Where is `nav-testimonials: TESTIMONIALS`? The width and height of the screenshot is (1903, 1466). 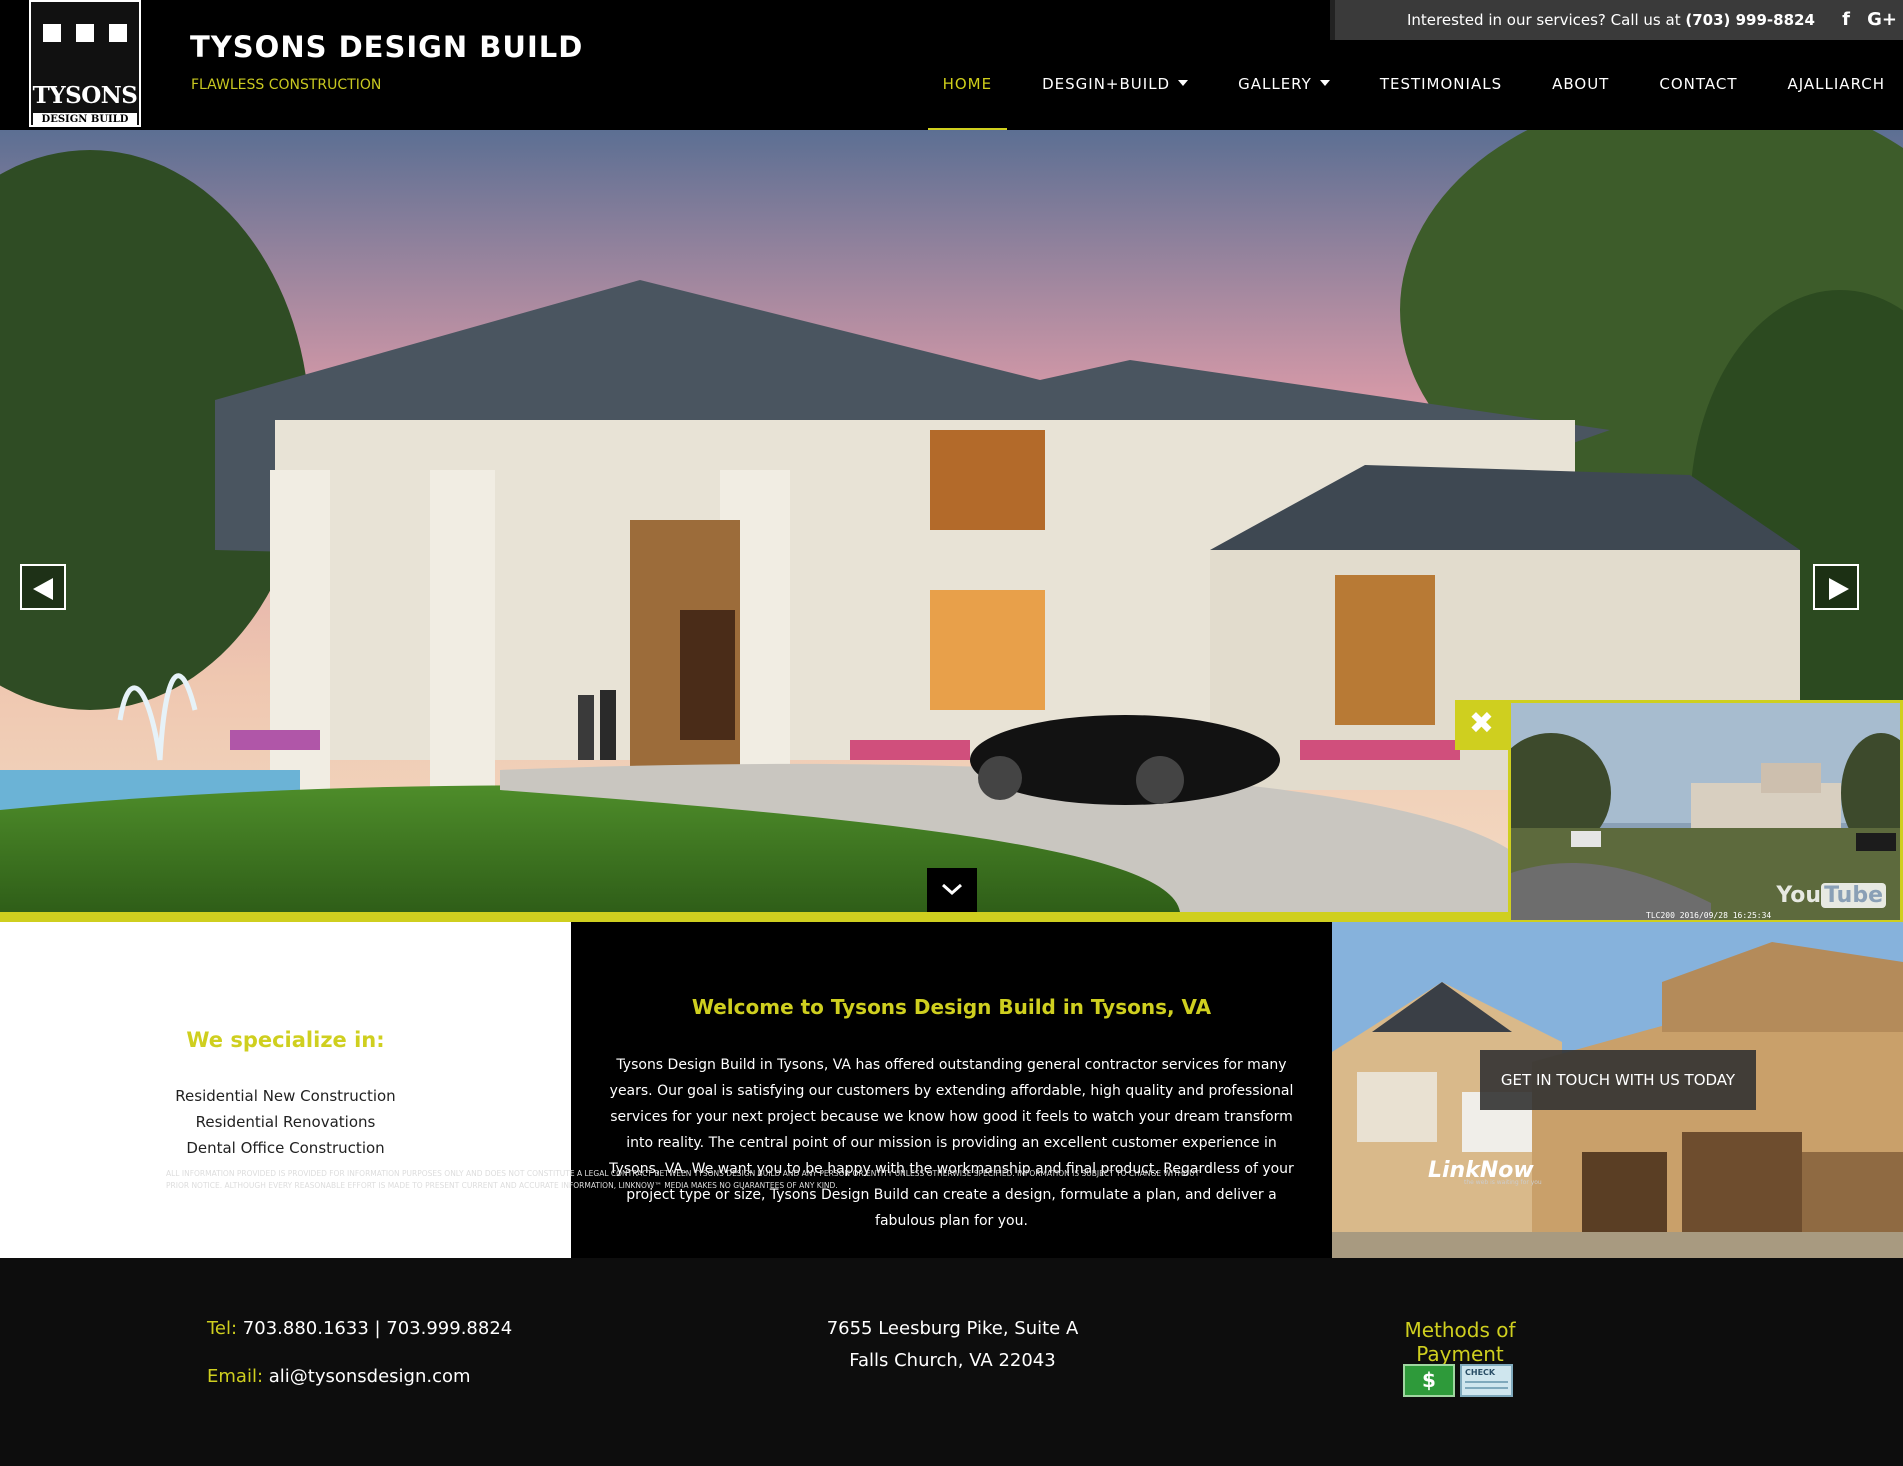
nav-testimonials: TESTIMONIALS is located at coordinates (1441, 84).